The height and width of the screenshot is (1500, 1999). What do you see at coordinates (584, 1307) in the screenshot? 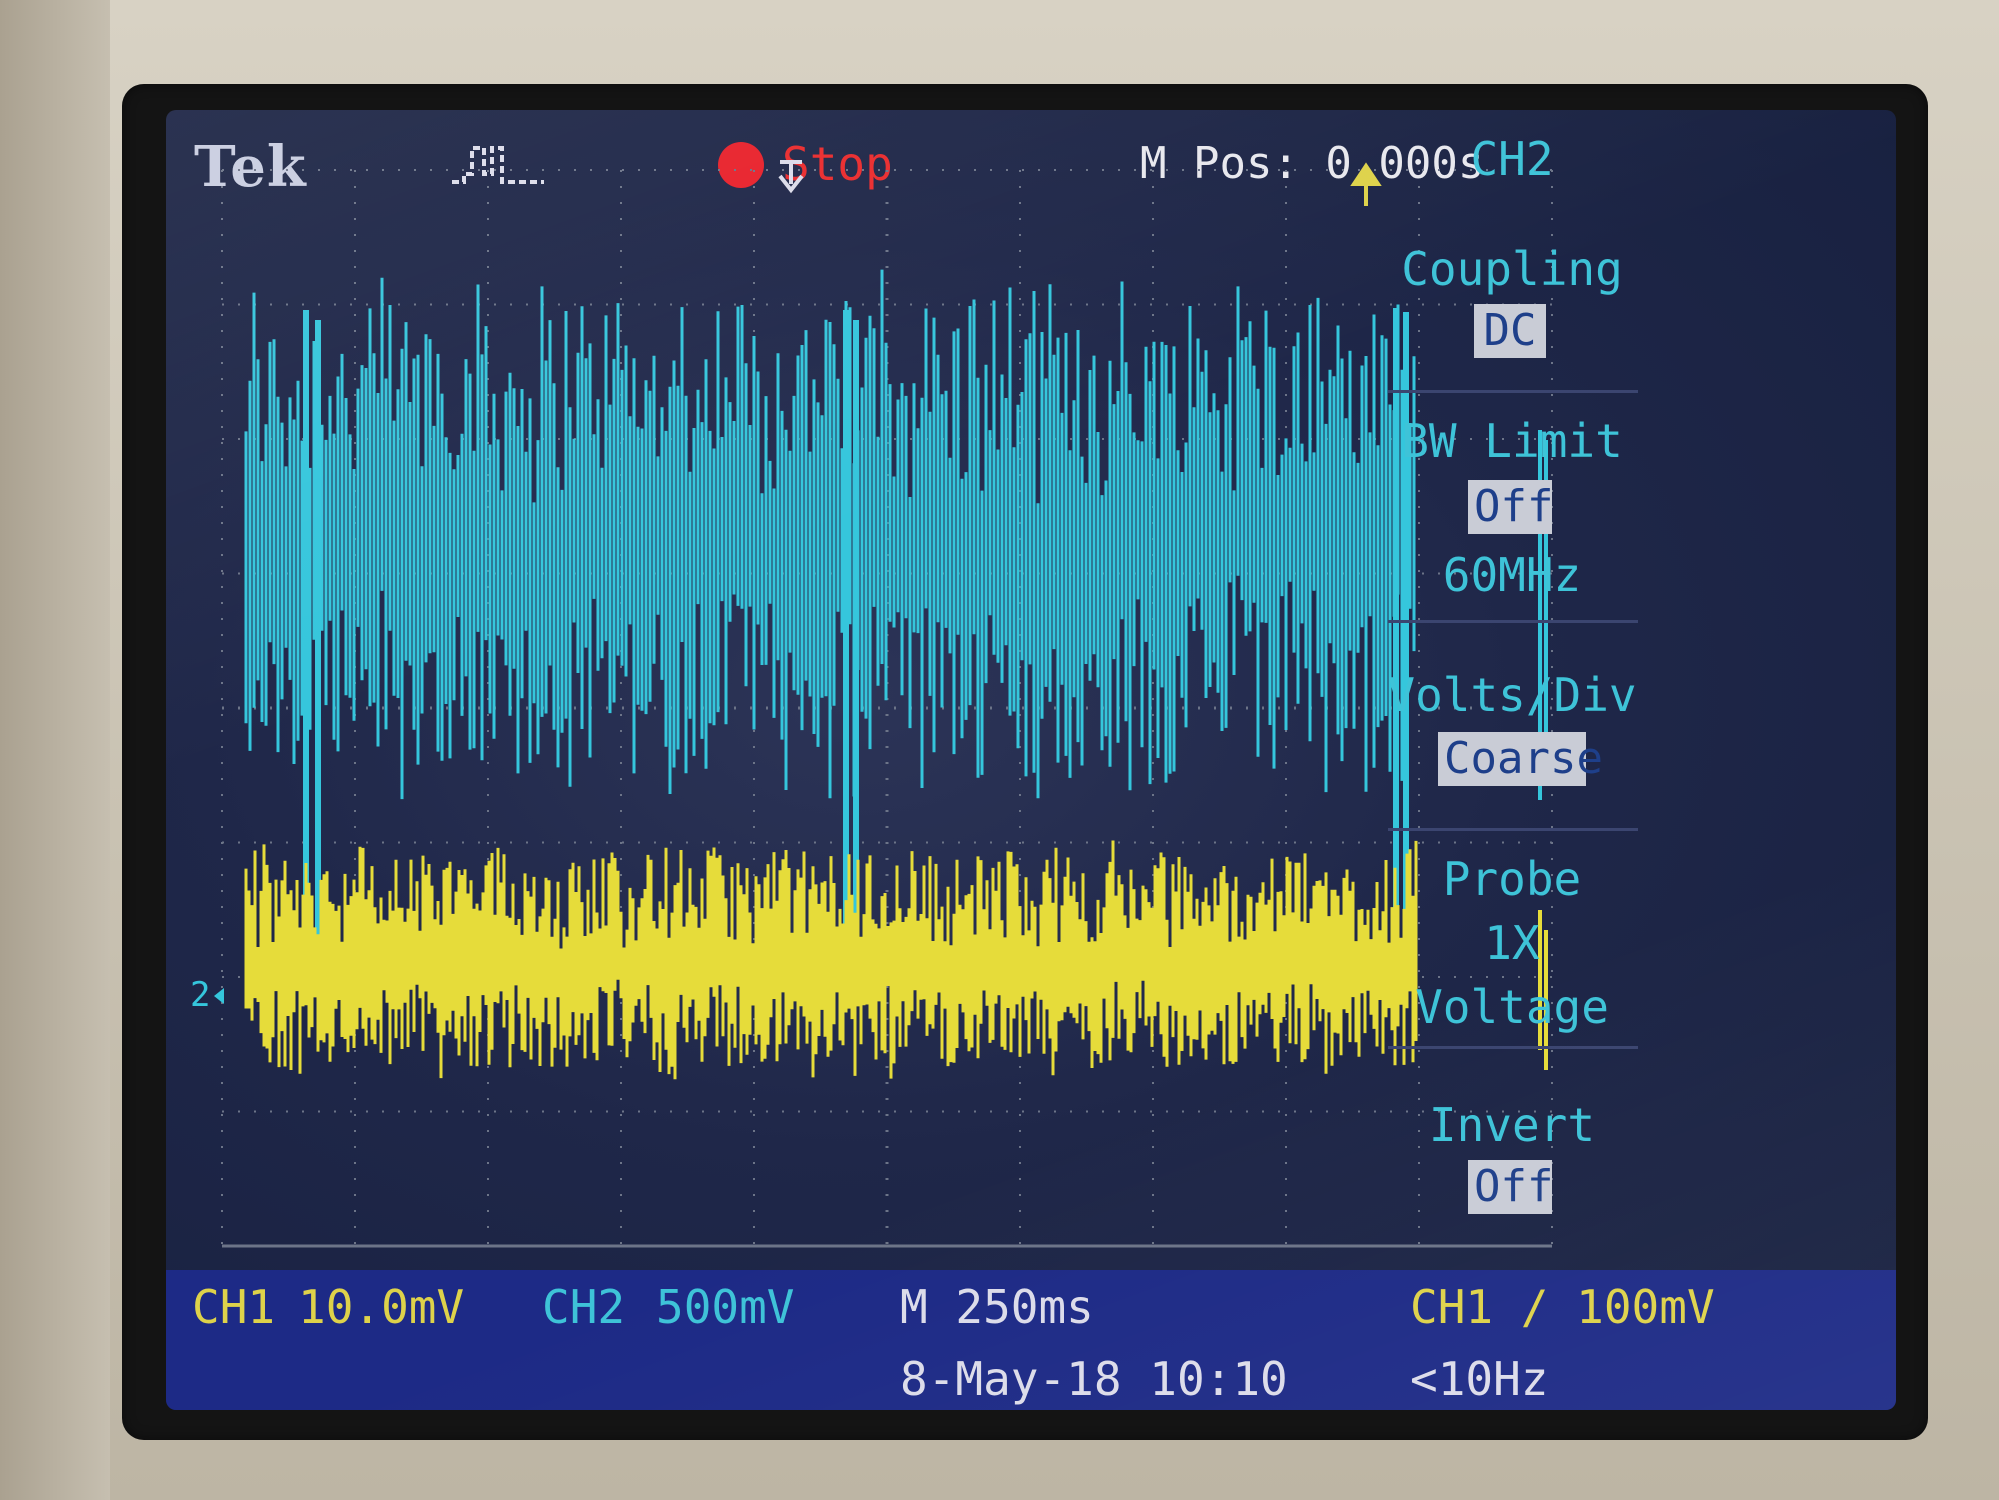
I see `ch2-label: CH2` at bounding box center [584, 1307].